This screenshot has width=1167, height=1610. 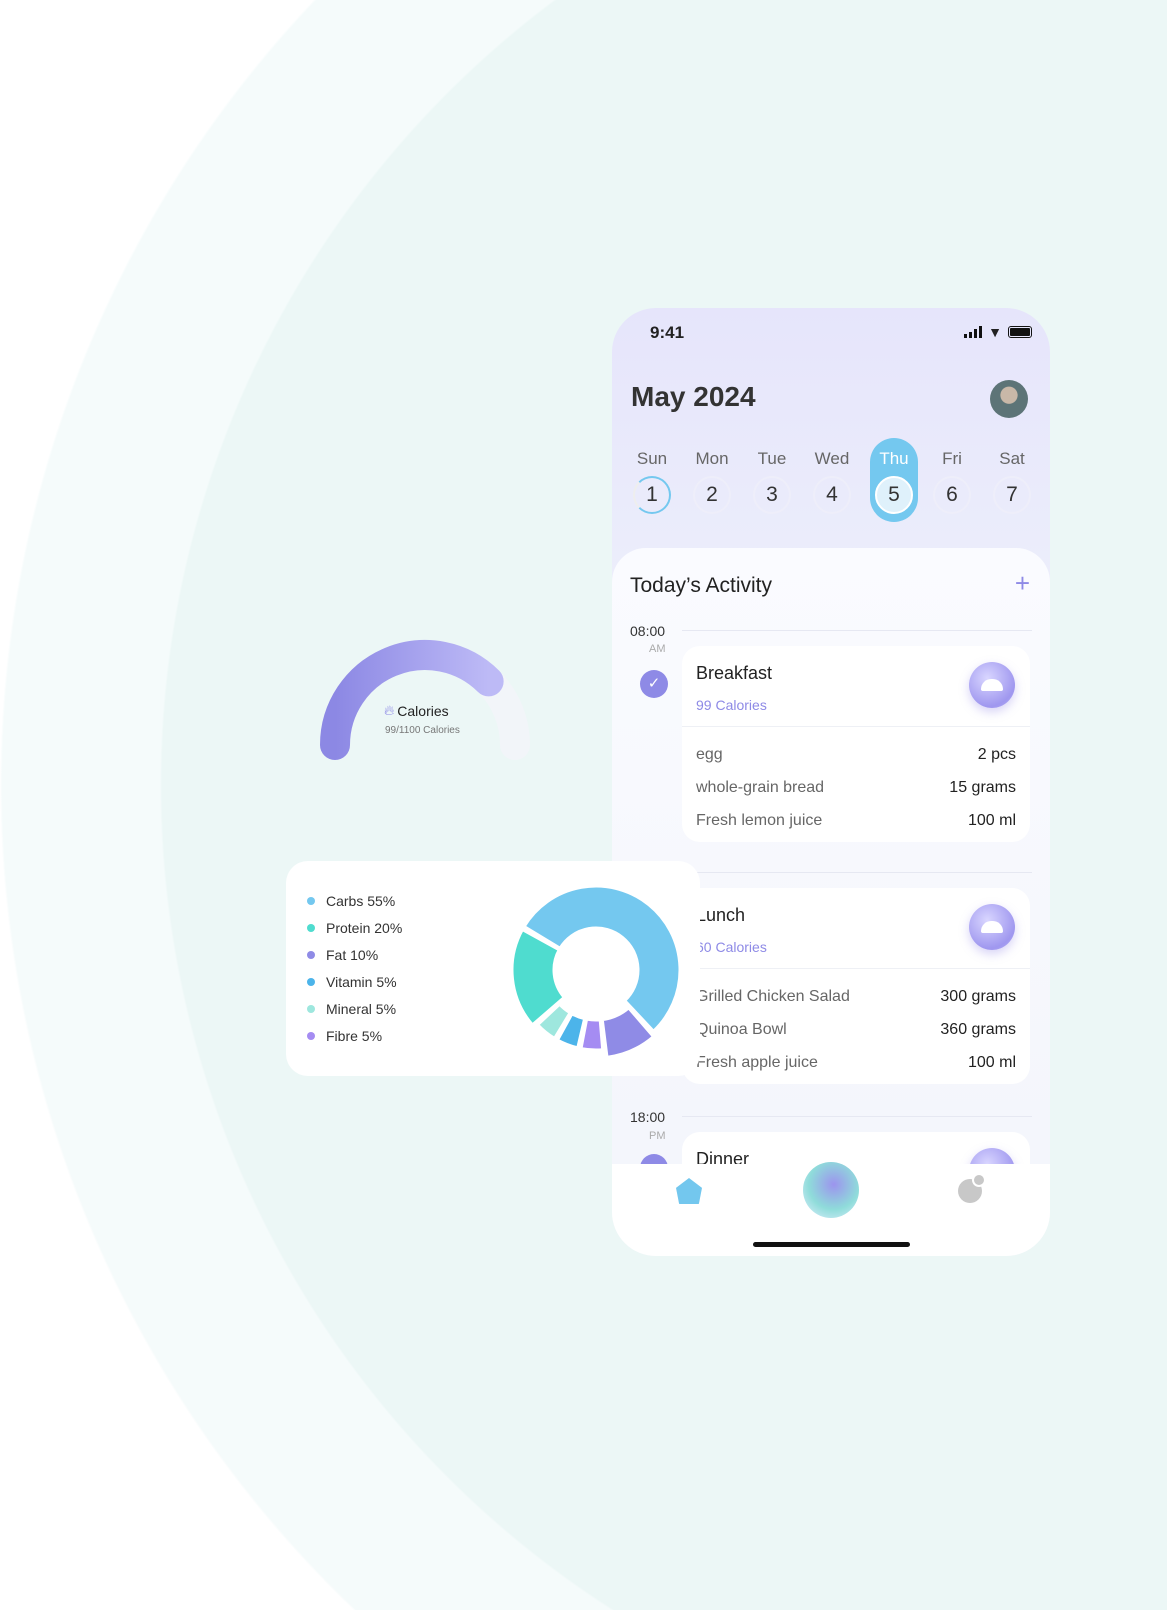 I want to click on page-title: May 2024, so click(x=693, y=396).